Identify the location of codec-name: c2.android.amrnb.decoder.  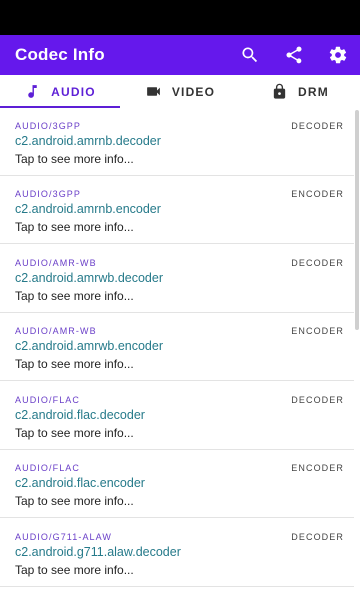
(88, 141).